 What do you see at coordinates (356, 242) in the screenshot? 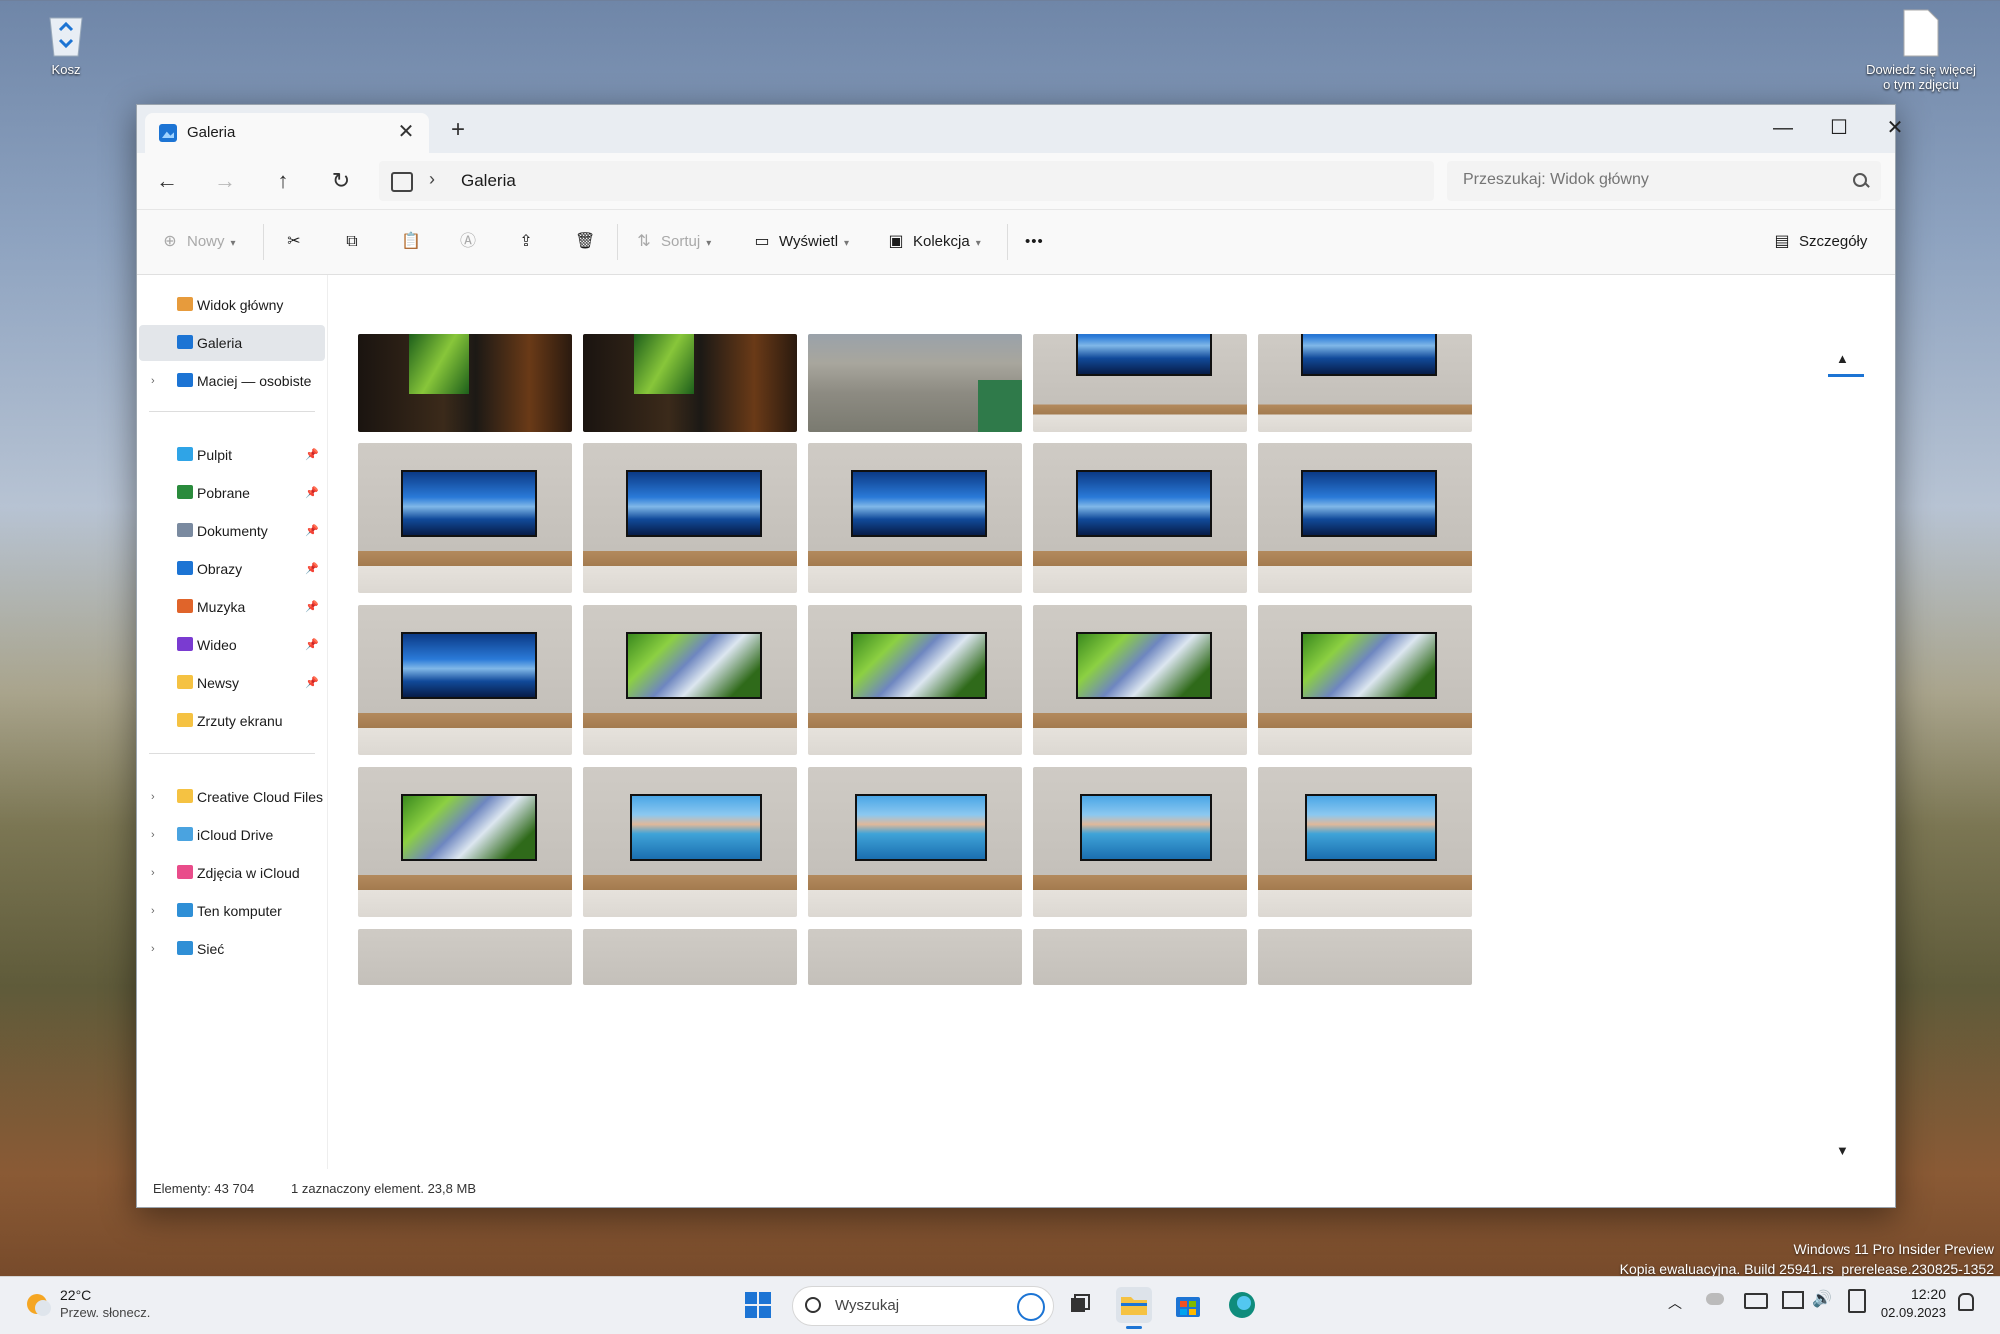
I see `copy-button: ⧉` at bounding box center [356, 242].